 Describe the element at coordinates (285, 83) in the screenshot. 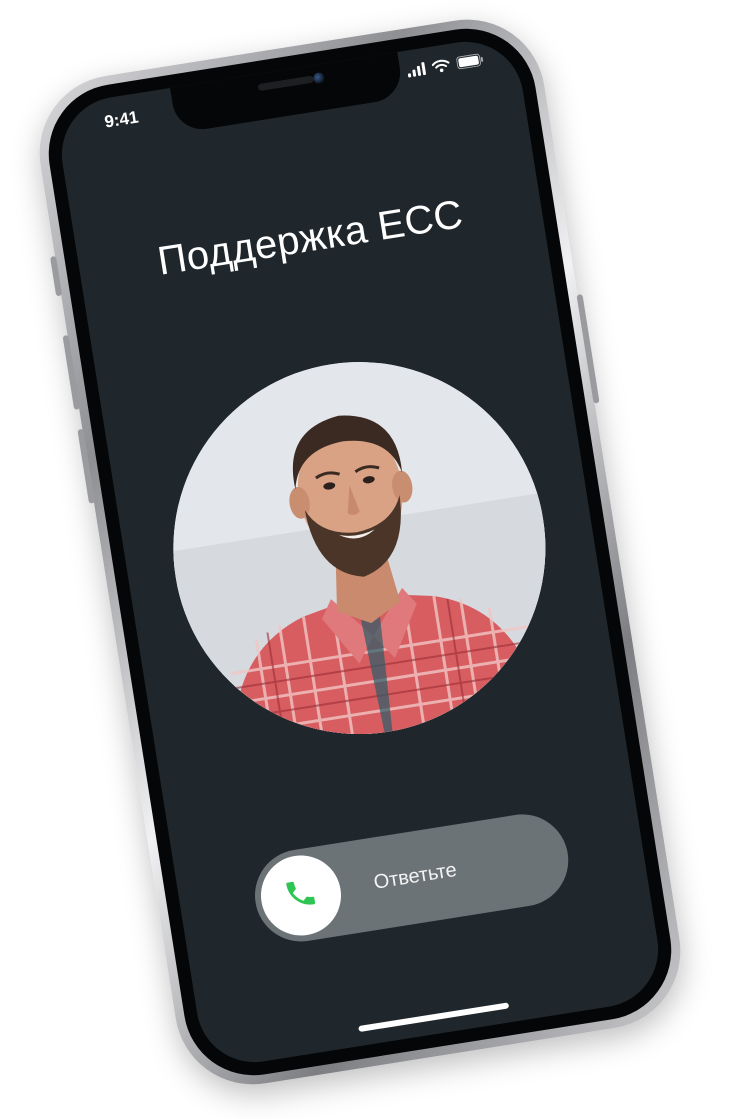

I see `earpiece-speaker` at that location.